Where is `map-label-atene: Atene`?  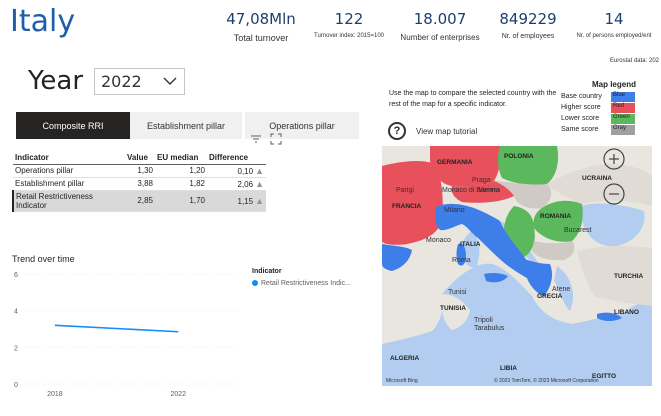 map-label-atene: Atene is located at coordinates (561, 289).